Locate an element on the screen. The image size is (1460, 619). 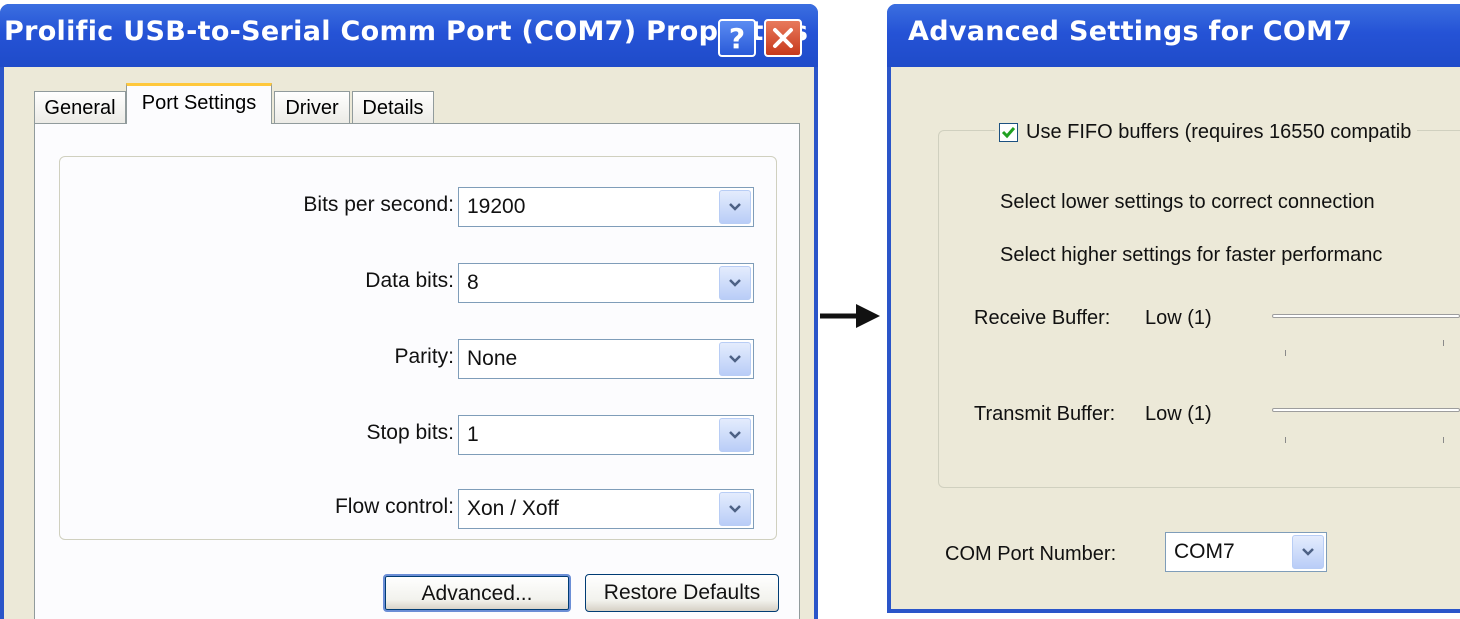
flow-control-label: Flow control: is located at coordinates (394, 506).